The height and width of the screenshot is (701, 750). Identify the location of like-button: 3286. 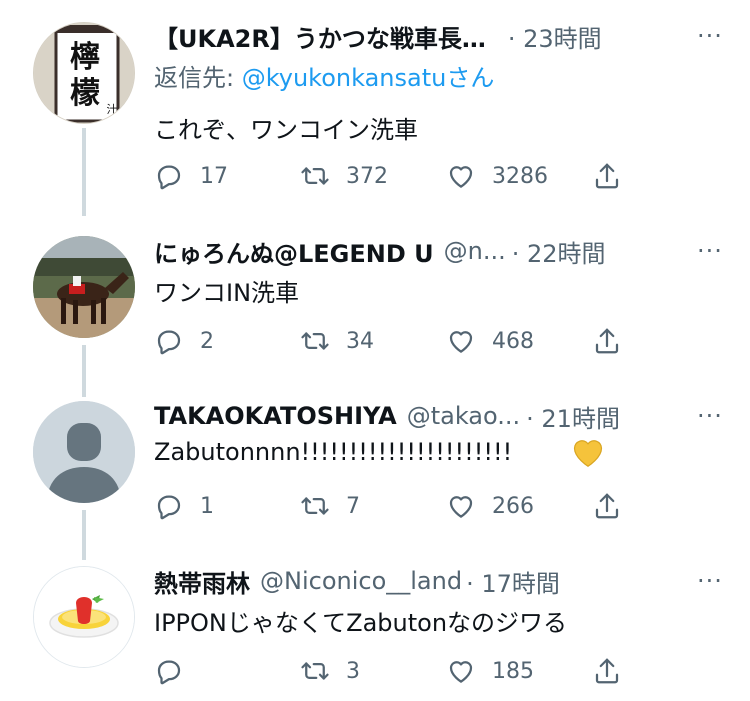
(497, 176).